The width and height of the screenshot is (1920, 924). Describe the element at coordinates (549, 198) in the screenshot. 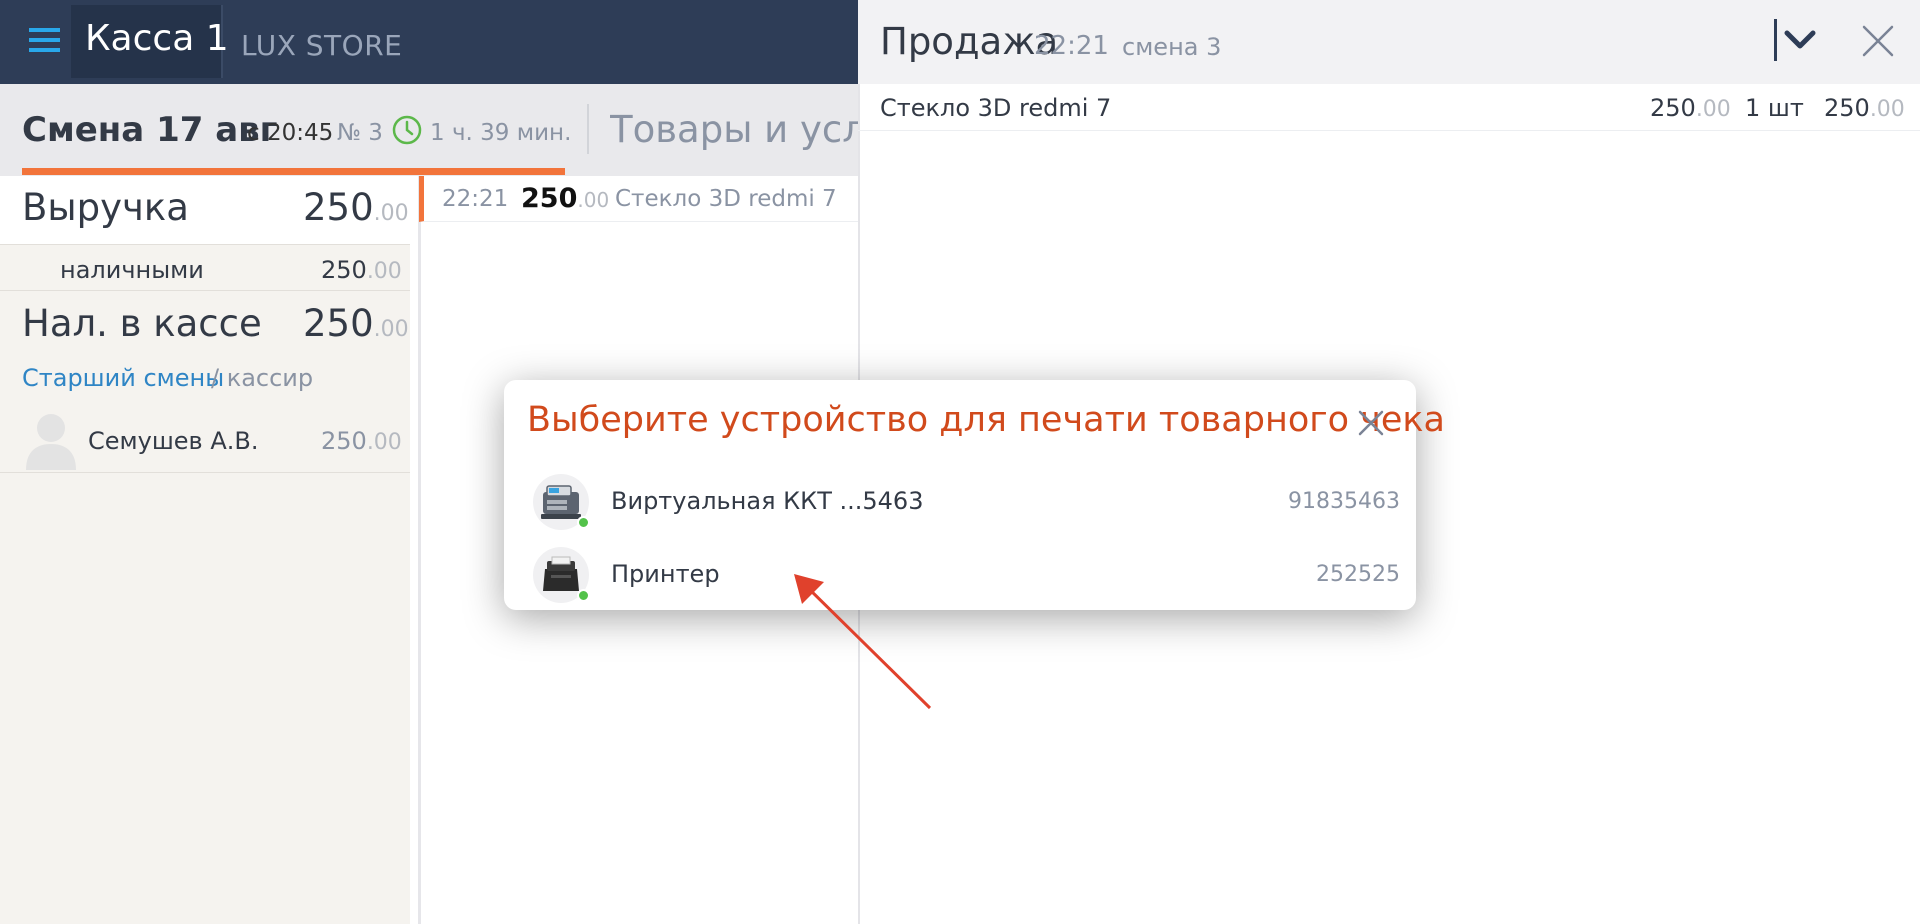

I see `receipt-value: 250` at that location.